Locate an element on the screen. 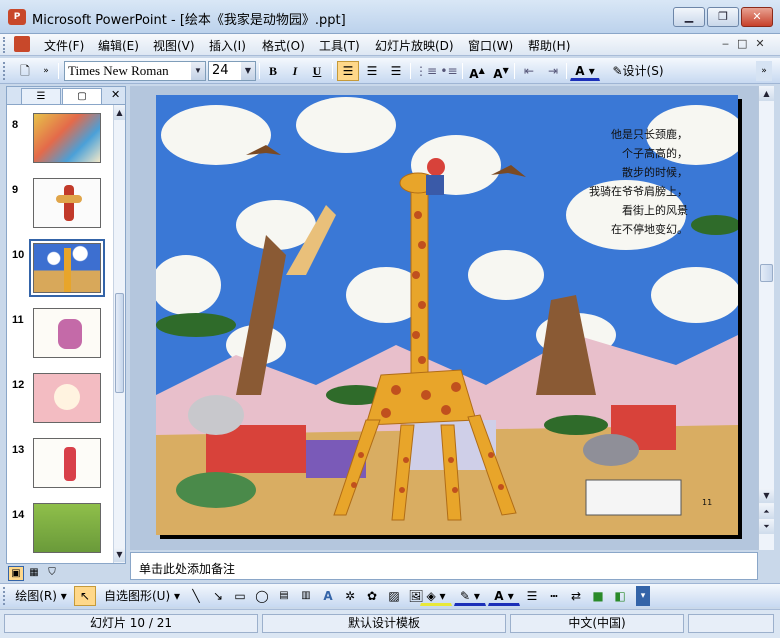 This screenshot has width=780, height=638. notes-pane: 单击此处添加备注 is located at coordinates (444, 566).